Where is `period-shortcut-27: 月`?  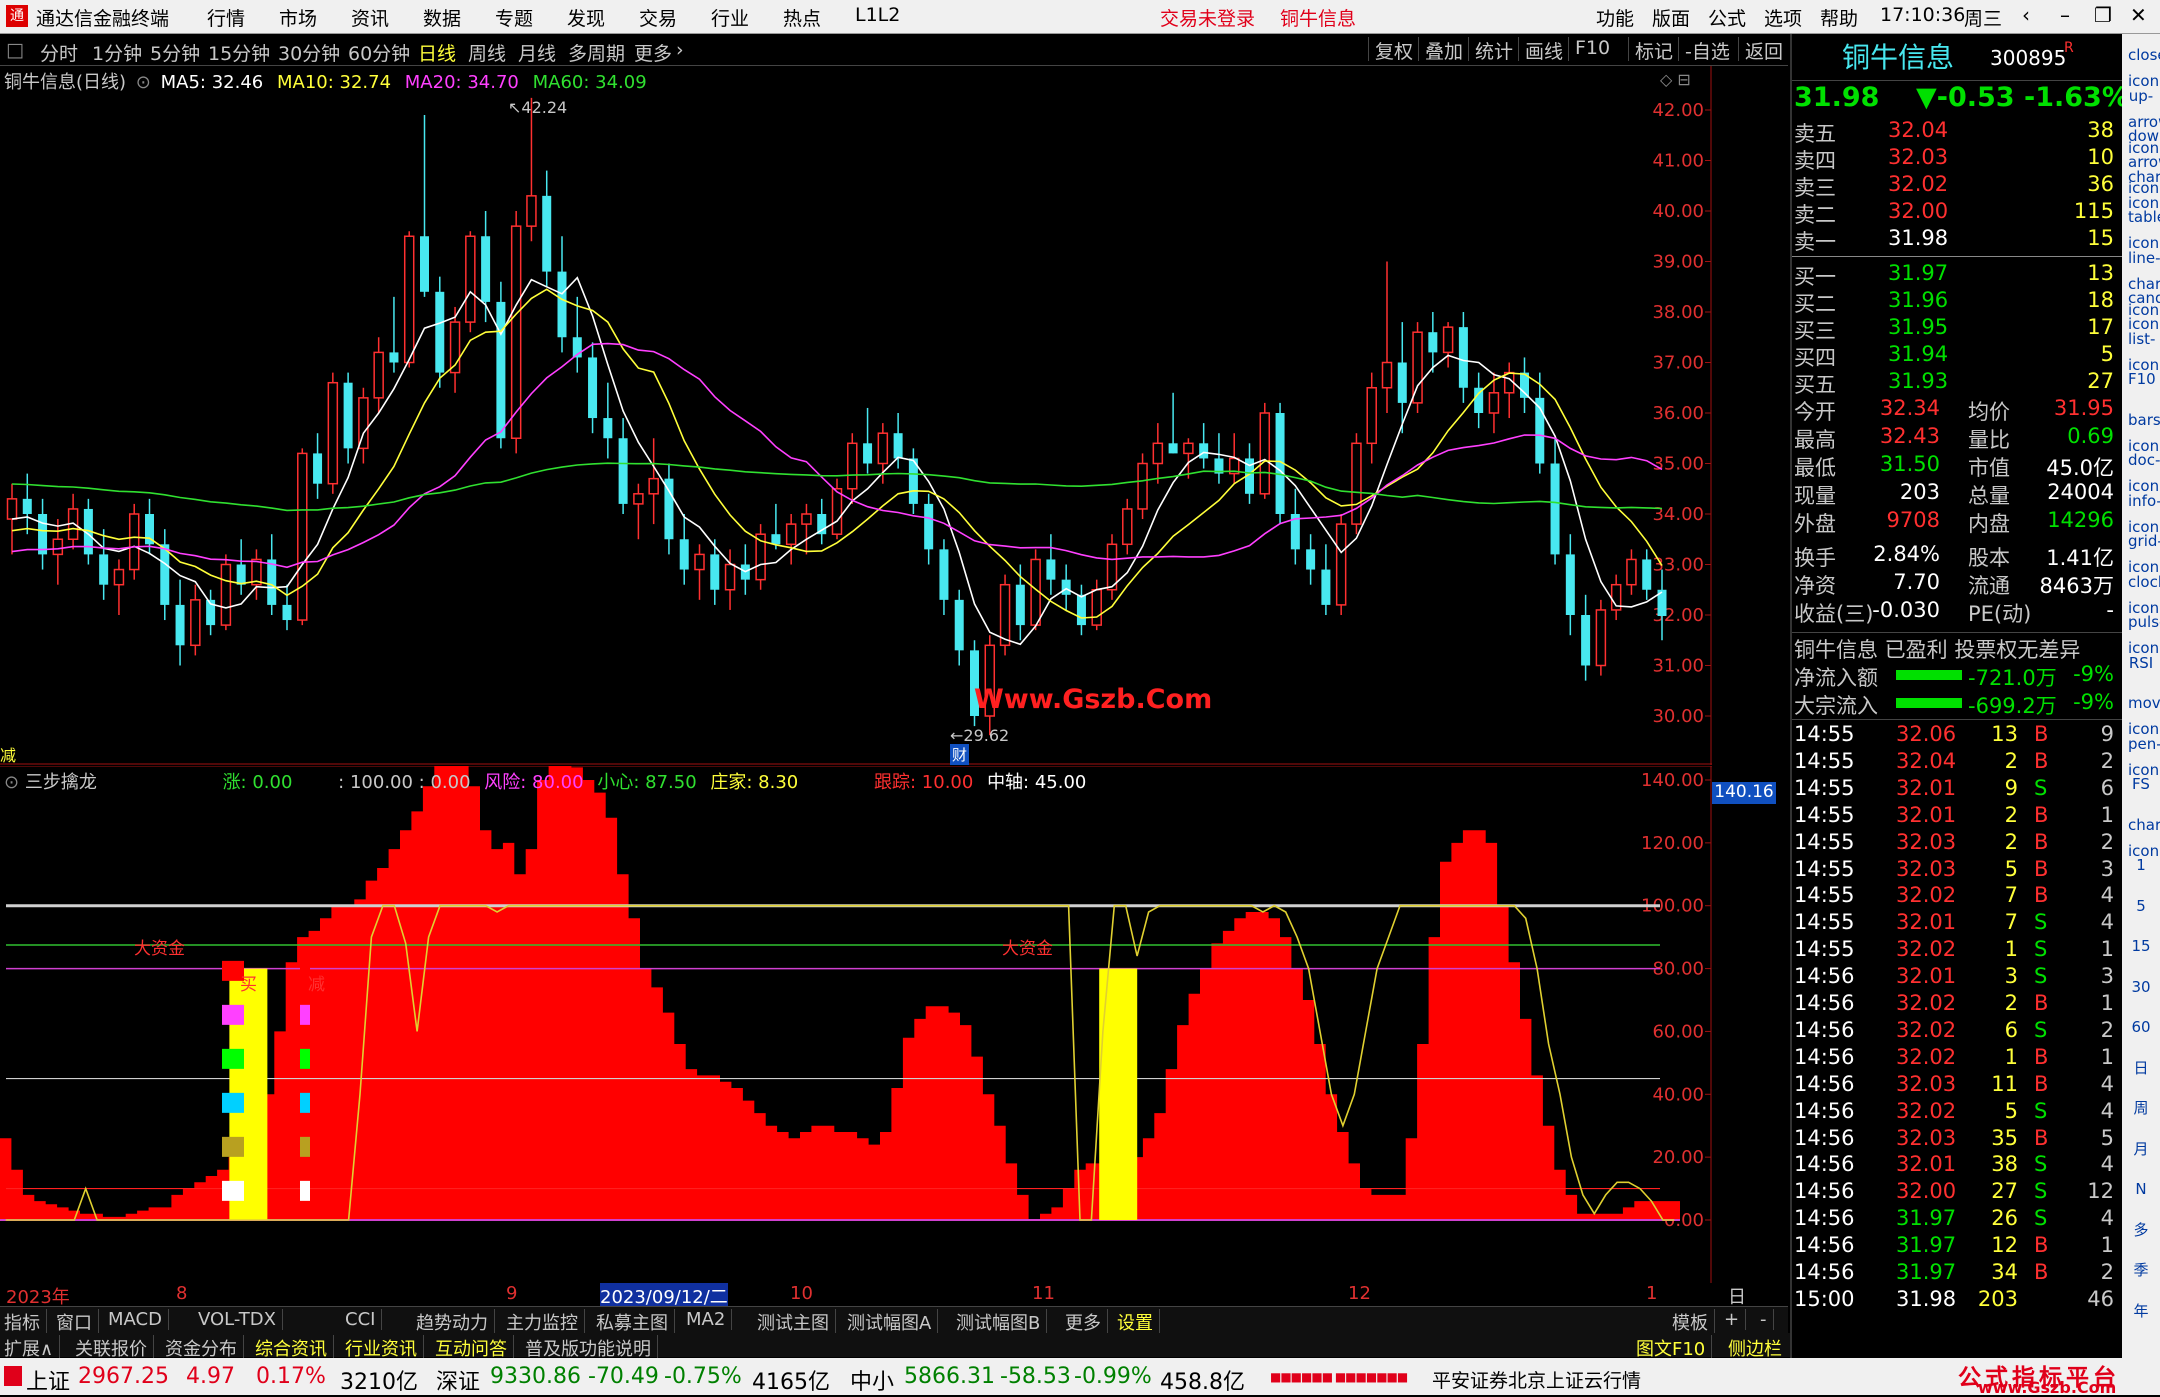
period-shortcut-27: 月 is located at coordinates (2141, 1149).